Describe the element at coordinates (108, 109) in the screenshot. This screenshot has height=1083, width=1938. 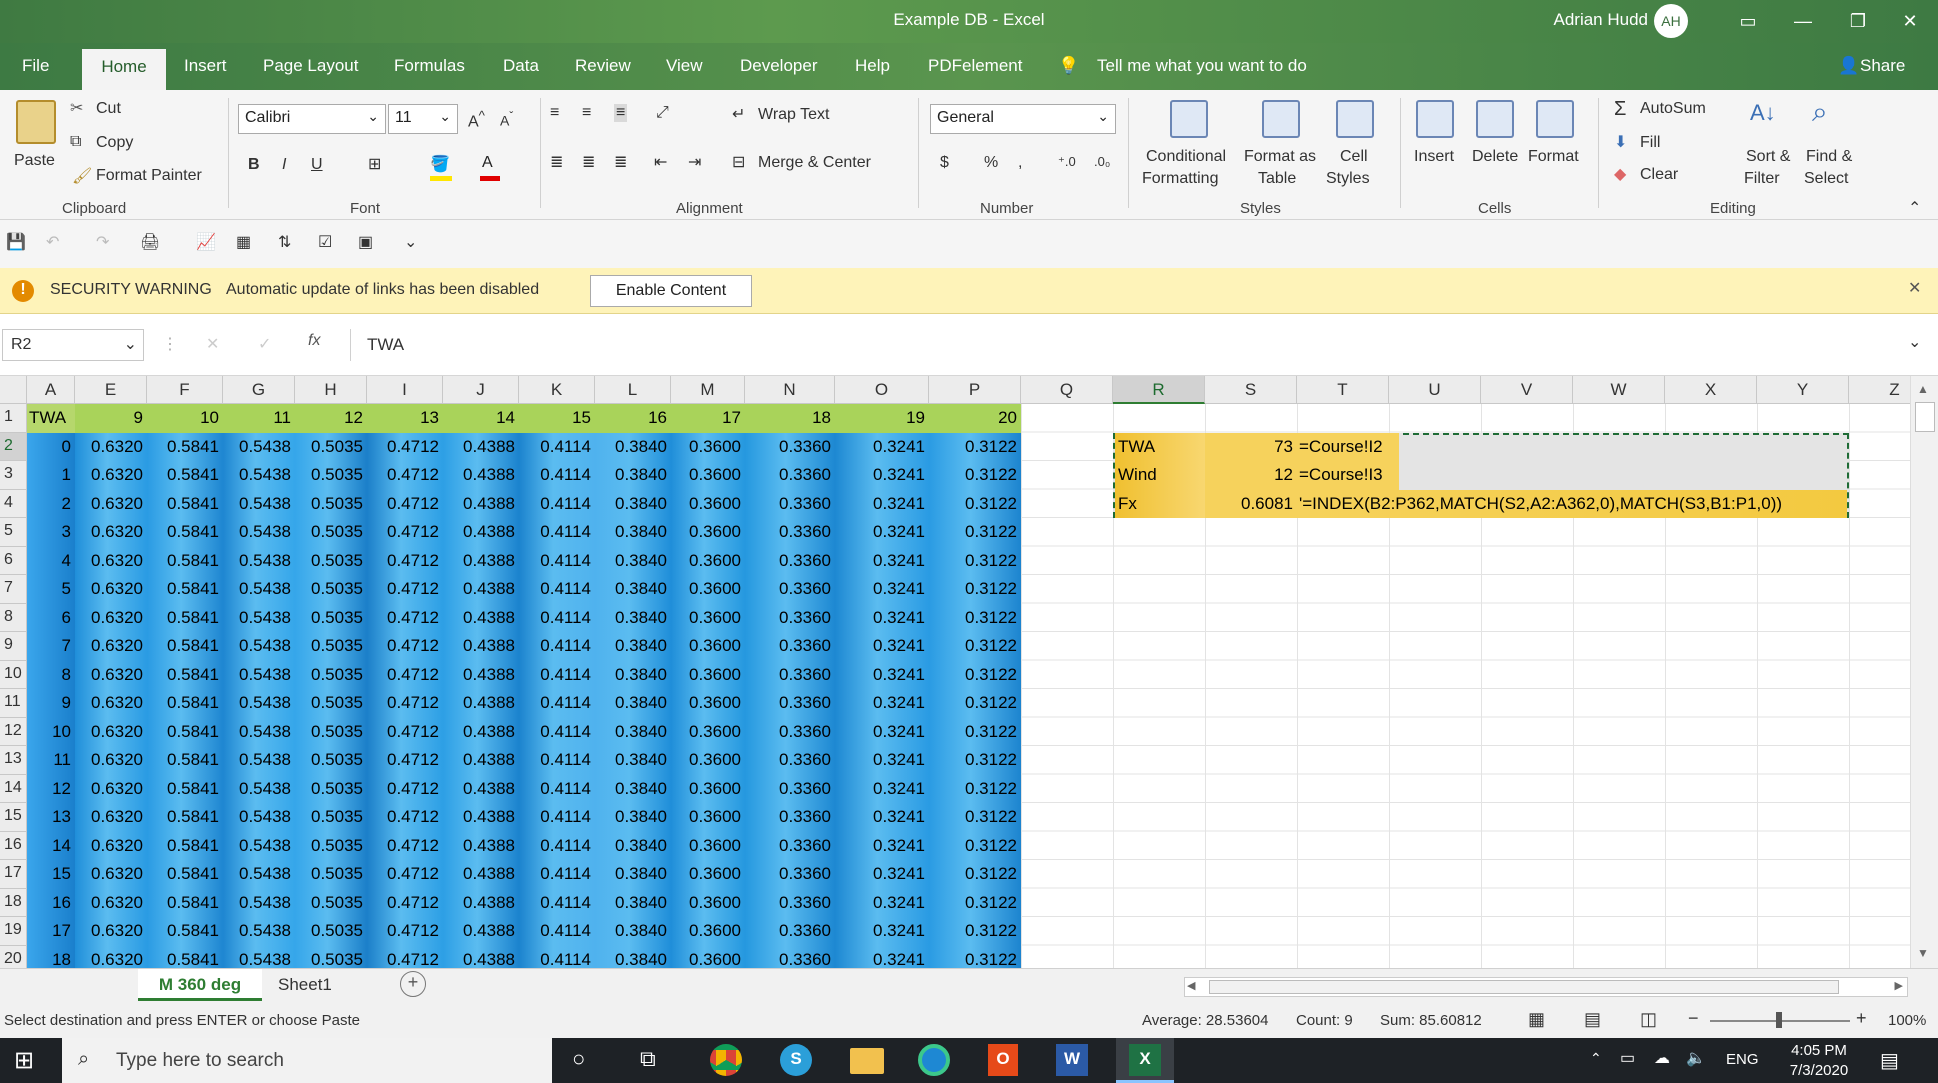
I see `cut-button: Cut` at that location.